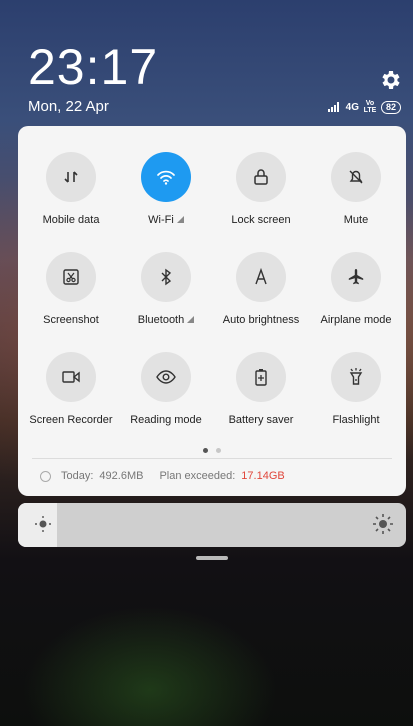 The height and width of the screenshot is (726, 413). I want to click on bell-off-icon, so click(356, 177).